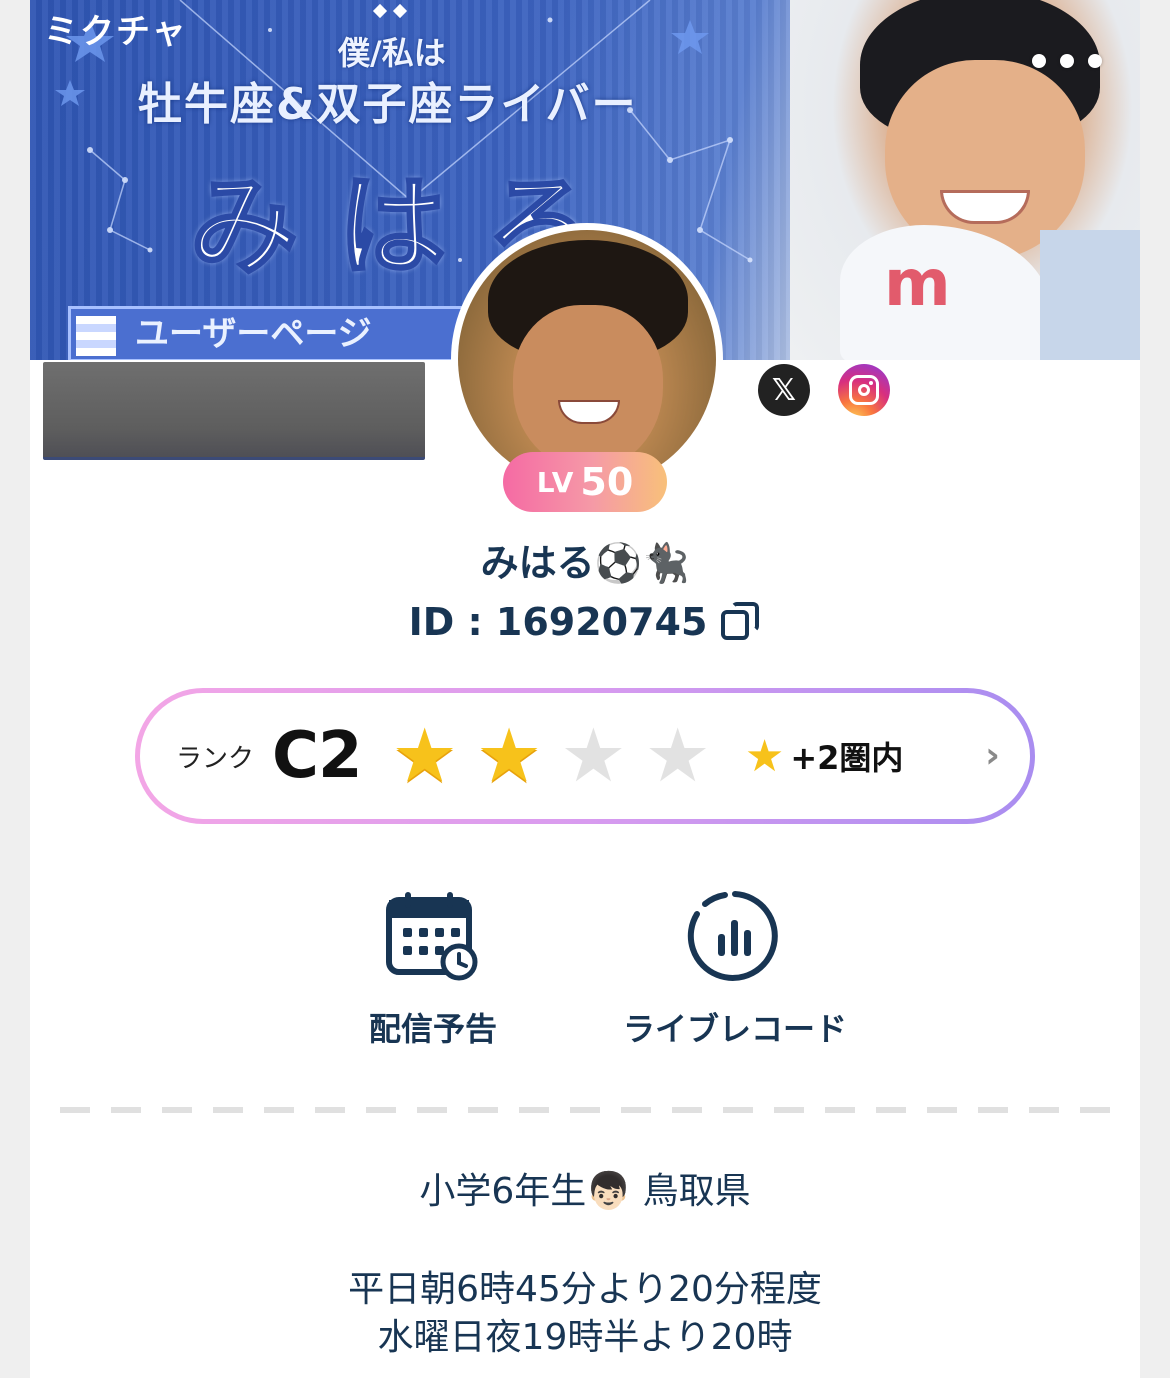  I want to click on banner-photo-shirt, so click(1090, 295).